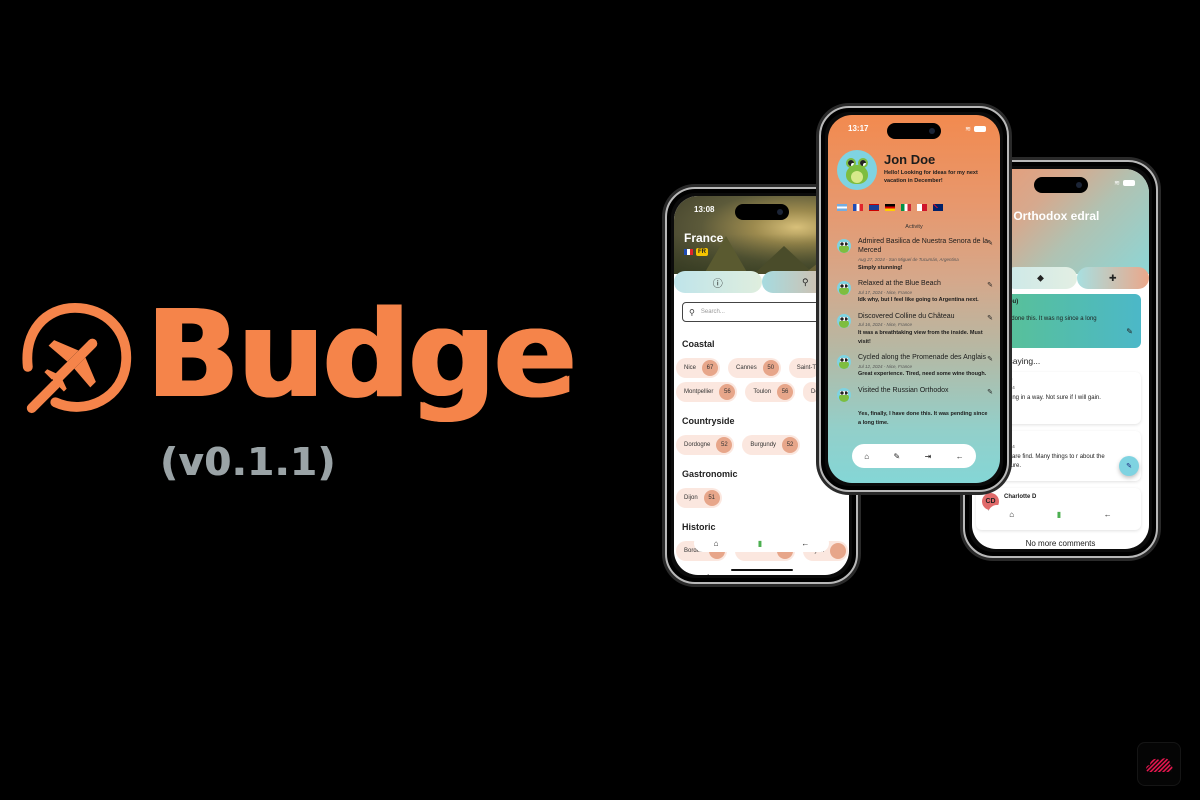 Image resolution: width=1200 pixels, height=800 pixels. Describe the element at coordinates (906, 207) in the screenshot. I see `italy-flag-icon` at that location.